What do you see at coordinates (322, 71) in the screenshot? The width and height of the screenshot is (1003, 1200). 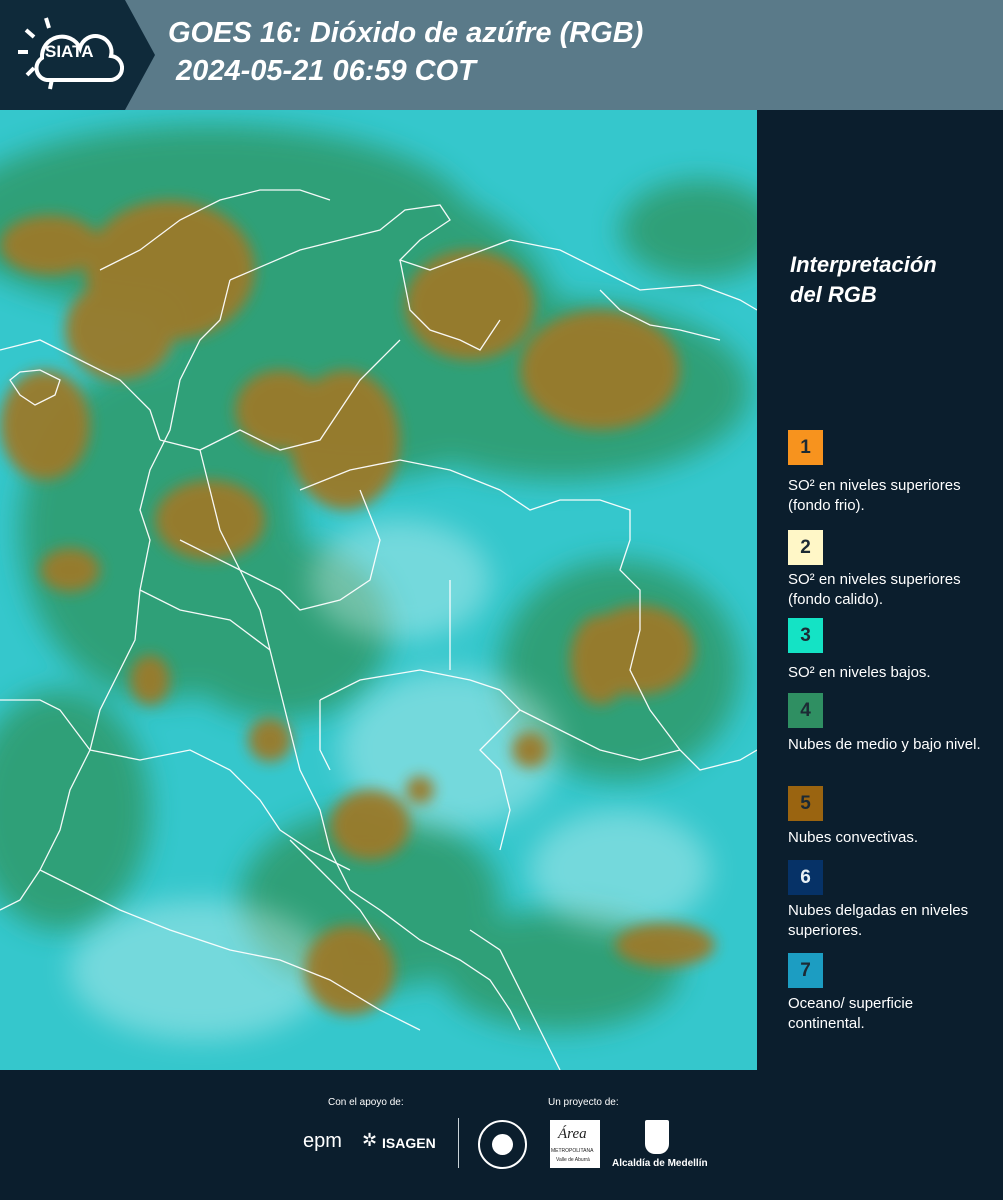 I see `title-line-2: 2024-05-21 06:59 COT` at bounding box center [322, 71].